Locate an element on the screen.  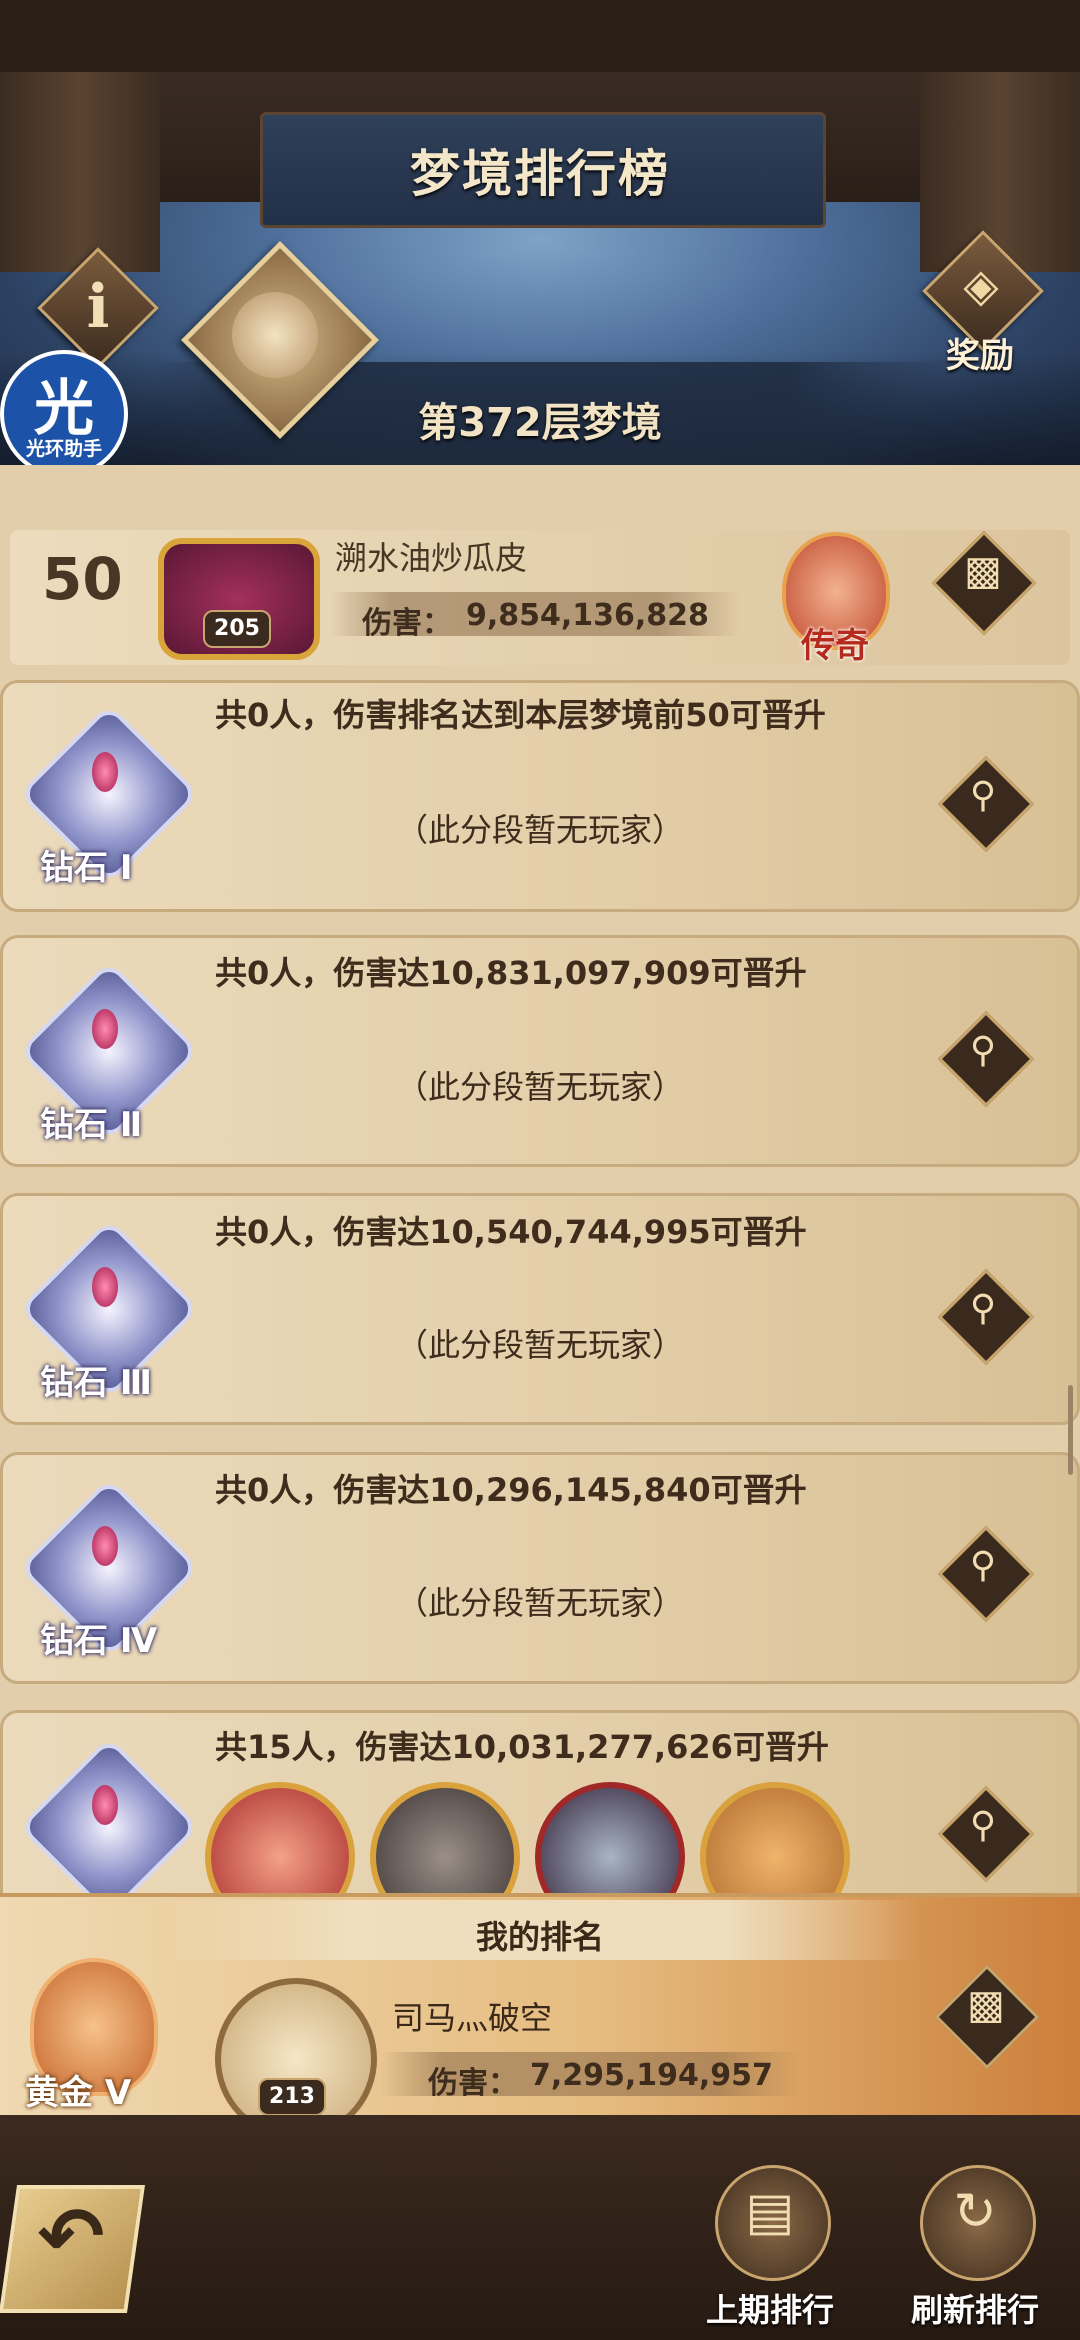
my-damage-label: 伤害： is located at coordinates (473, 2083).